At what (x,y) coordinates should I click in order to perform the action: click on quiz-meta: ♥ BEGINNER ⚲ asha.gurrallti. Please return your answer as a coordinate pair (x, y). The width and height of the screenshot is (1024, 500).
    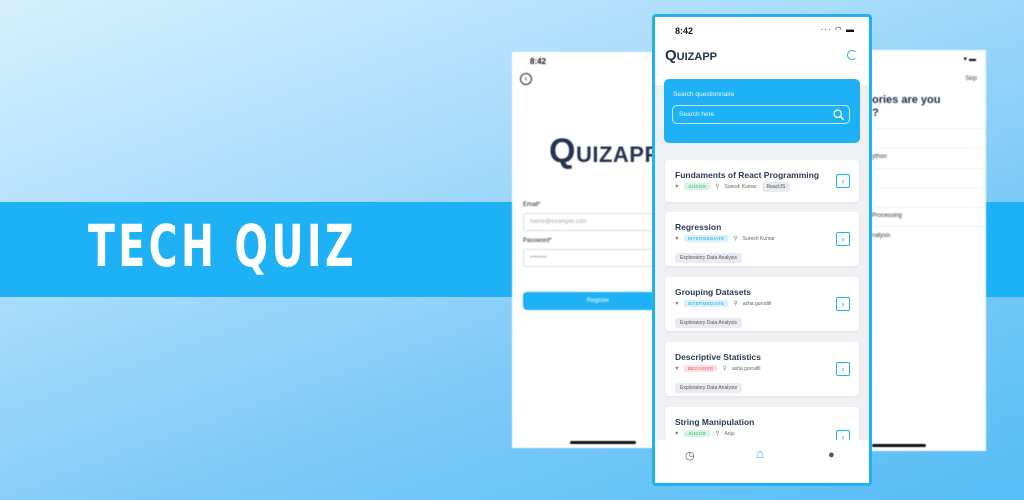
    Looking at the image, I should click on (718, 368).